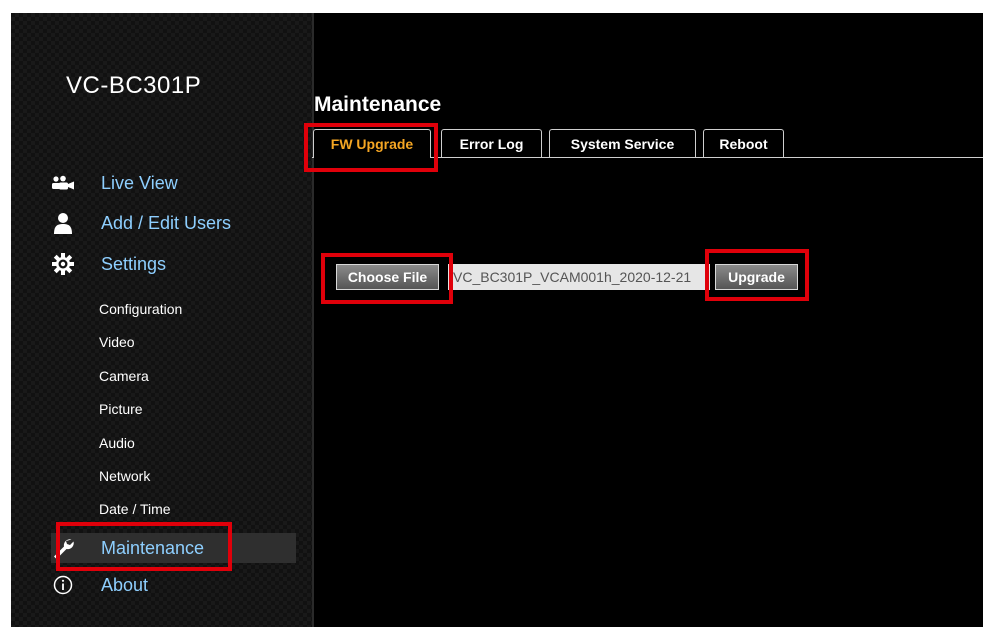 The width and height of the screenshot is (983, 627). Describe the element at coordinates (117, 443) in the screenshot. I see `settings-item-audio: Audio` at that location.